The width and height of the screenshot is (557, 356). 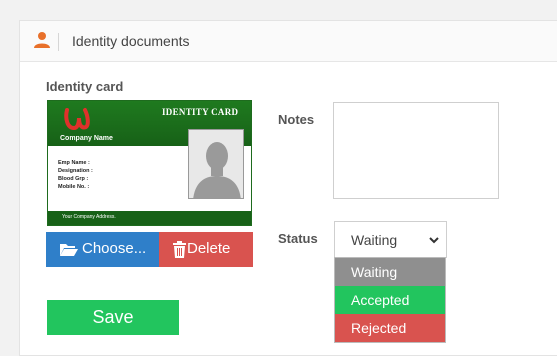 What do you see at coordinates (113, 317) in the screenshot?
I see `save-button: Save` at bounding box center [113, 317].